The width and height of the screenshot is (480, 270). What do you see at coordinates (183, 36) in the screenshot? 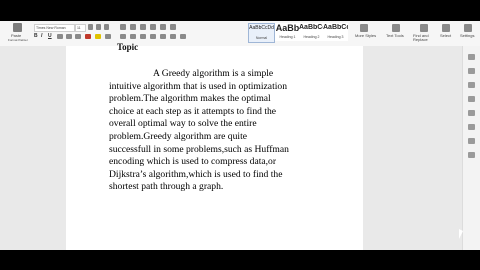
I see `borders-icon` at bounding box center [183, 36].